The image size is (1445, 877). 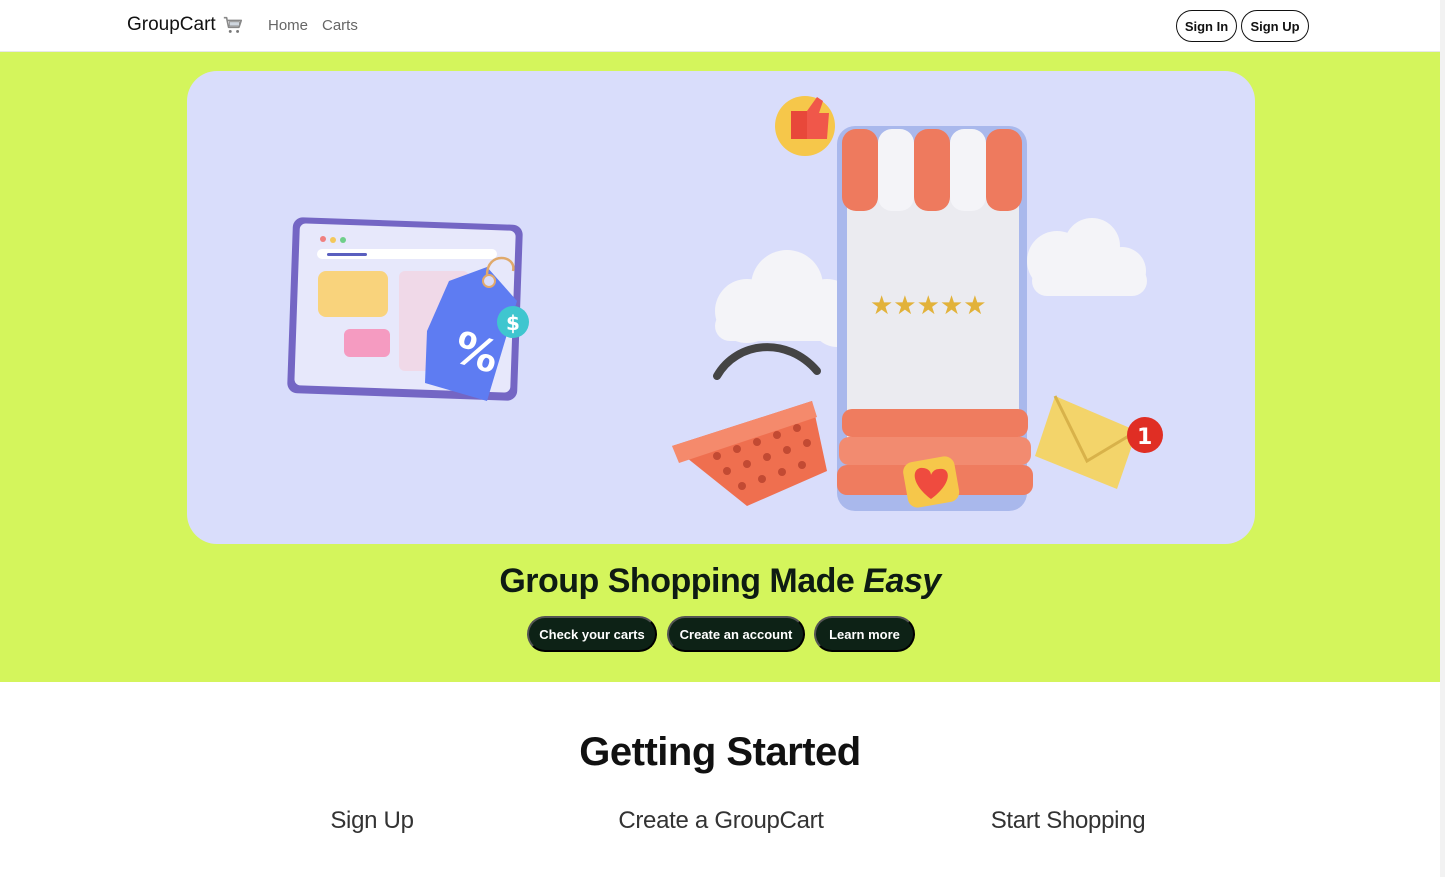 What do you see at coordinates (1144, 437) in the screenshot?
I see `notification-count: 1` at bounding box center [1144, 437].